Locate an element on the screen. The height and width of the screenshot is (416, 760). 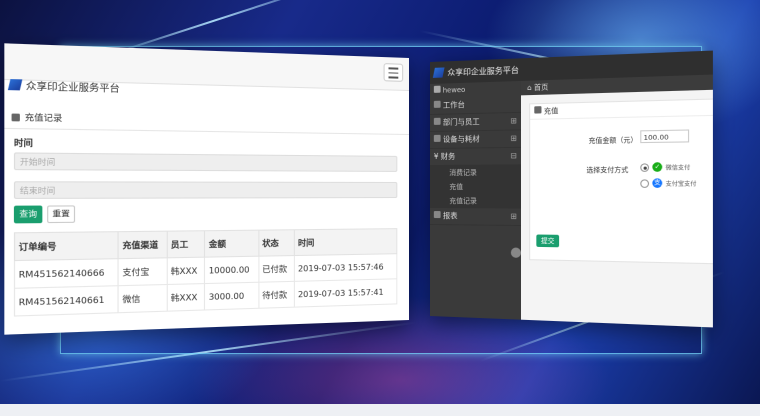
end-time-input: 结束时间 is located at coordinates (205, 190).